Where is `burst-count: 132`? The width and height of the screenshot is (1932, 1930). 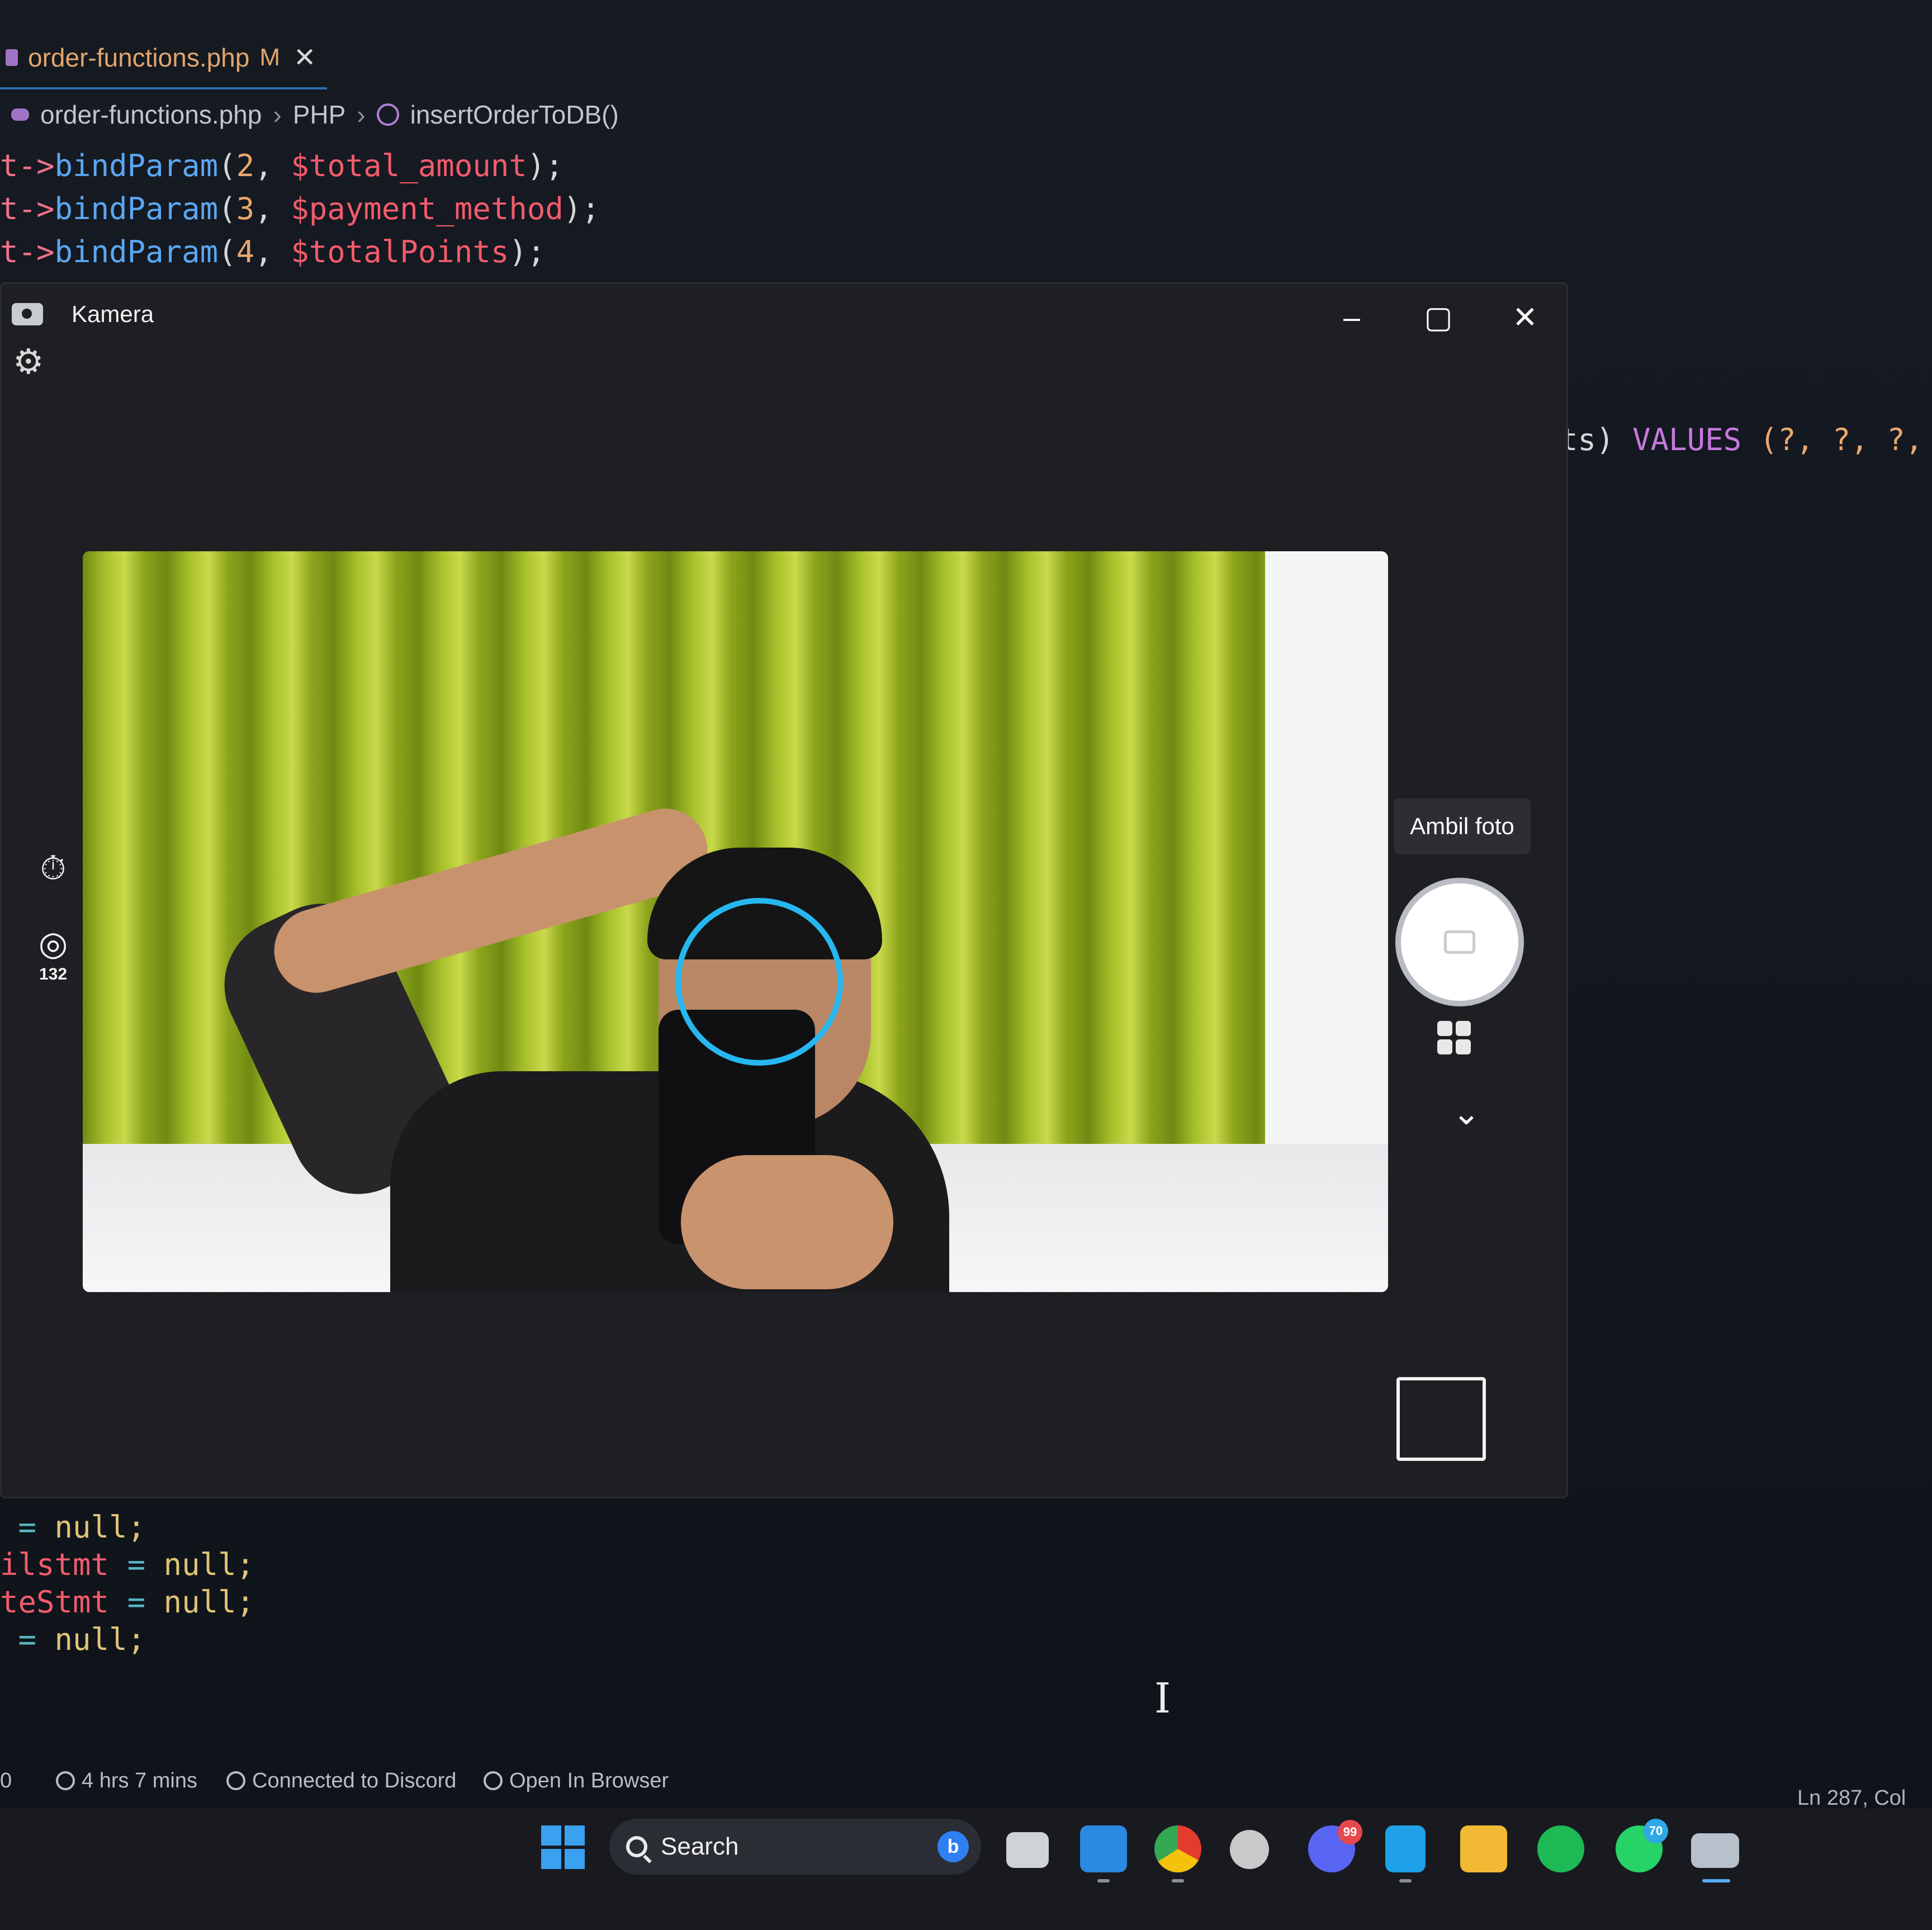
burst-count: 132 is located at coordinates (54, 974).